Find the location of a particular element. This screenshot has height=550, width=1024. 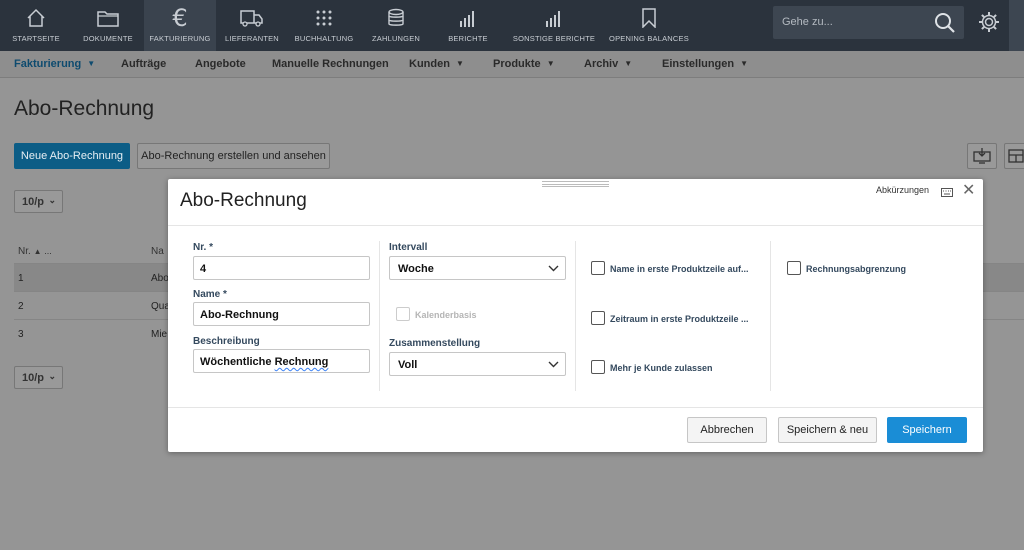

column-header-name: Na is located at coordinates (157, 251).